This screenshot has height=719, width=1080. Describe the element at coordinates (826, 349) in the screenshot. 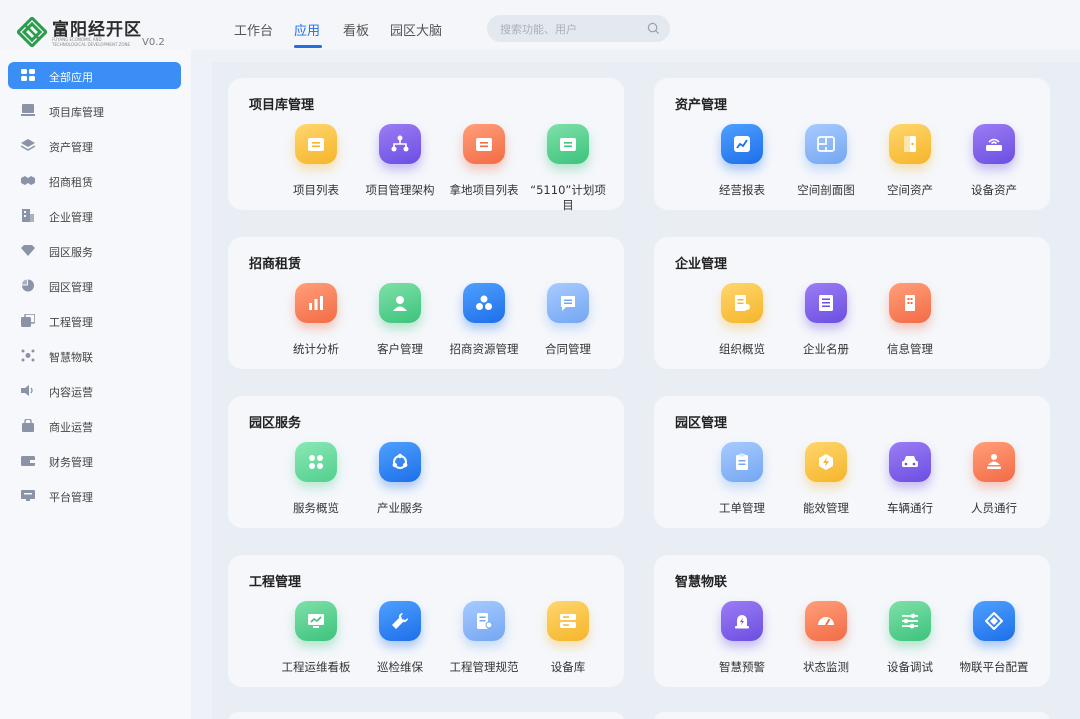

I see `app-label: 企业名册` at that location.